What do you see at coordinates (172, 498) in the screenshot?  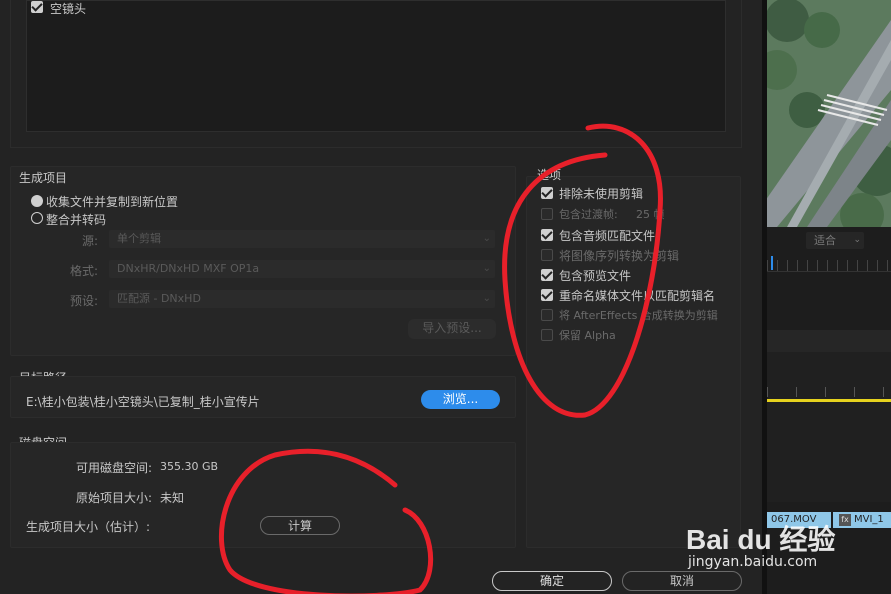 I see `original-size-value: 未知` at bounding box center [172, 498].